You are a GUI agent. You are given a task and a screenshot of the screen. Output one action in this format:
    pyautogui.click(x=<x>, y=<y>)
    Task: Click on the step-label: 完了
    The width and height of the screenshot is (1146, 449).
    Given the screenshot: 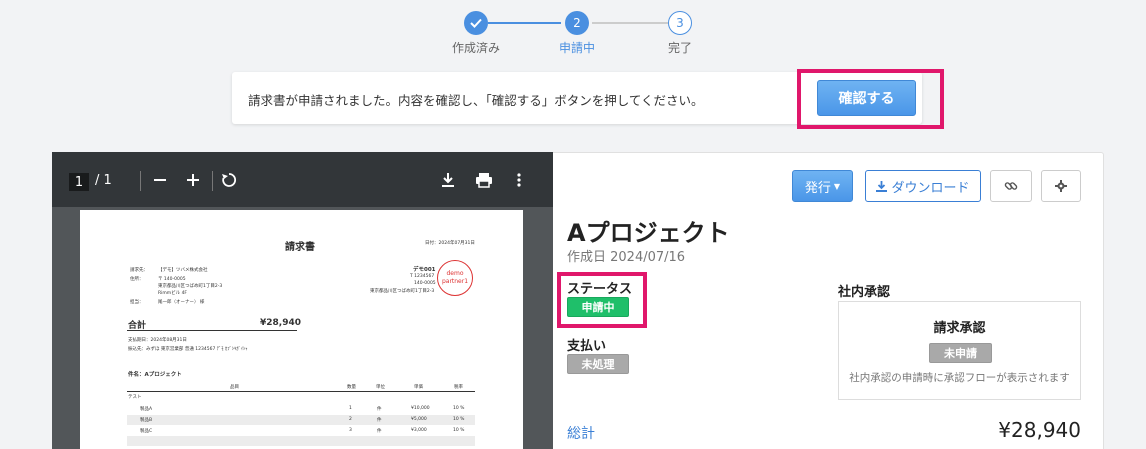 What is the action you would take?
    pyautogui.click(x=679, y=48)
    